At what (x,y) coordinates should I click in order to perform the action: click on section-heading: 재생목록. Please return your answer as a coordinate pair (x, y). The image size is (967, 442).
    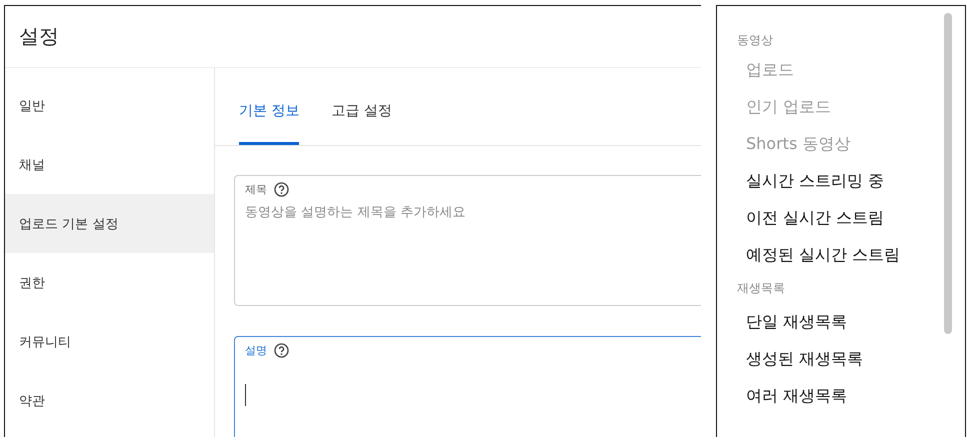
    Looking at the image, I should click on (761, 288).